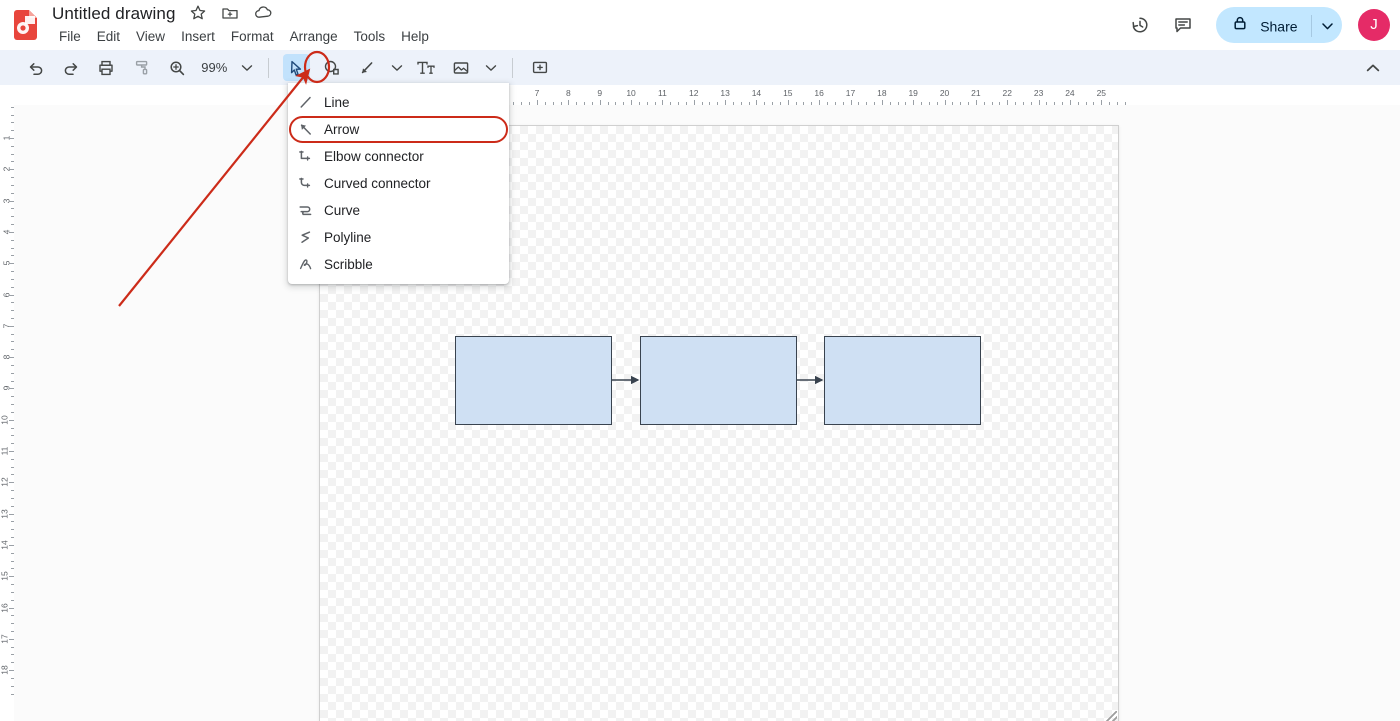  I want to click on ruler-v-label: 14, so click(5, 545).